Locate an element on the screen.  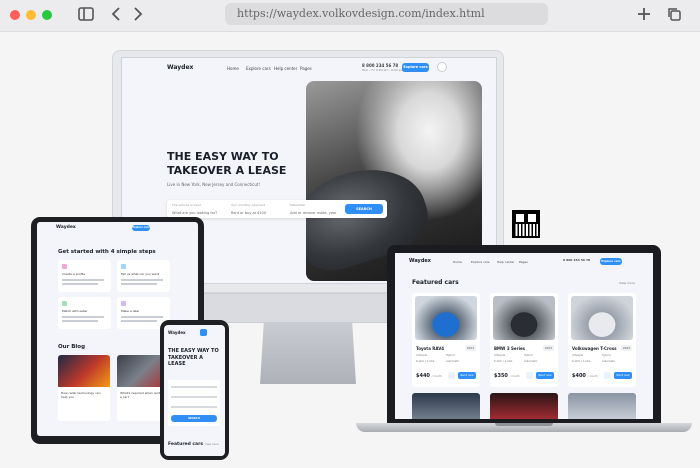
back-icon is located at coordinates (116, 16).